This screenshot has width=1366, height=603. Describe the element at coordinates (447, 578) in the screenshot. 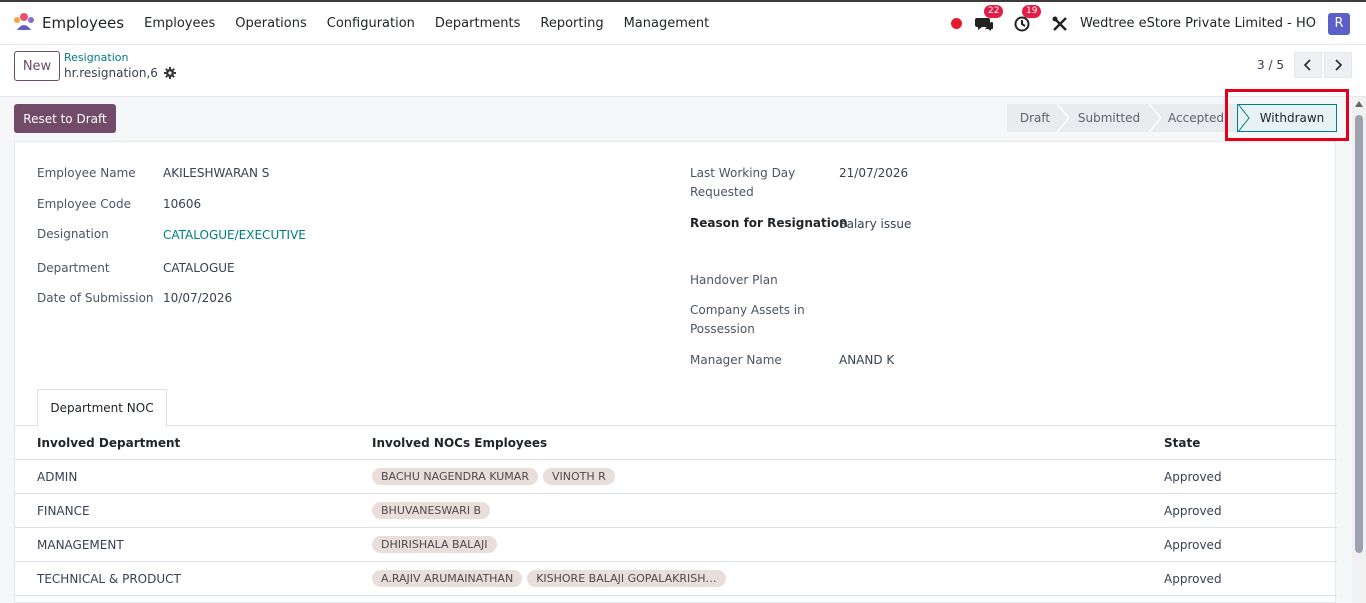

I see `employee-tag: A.RAJIV ARUMAINATHAN` at that location.